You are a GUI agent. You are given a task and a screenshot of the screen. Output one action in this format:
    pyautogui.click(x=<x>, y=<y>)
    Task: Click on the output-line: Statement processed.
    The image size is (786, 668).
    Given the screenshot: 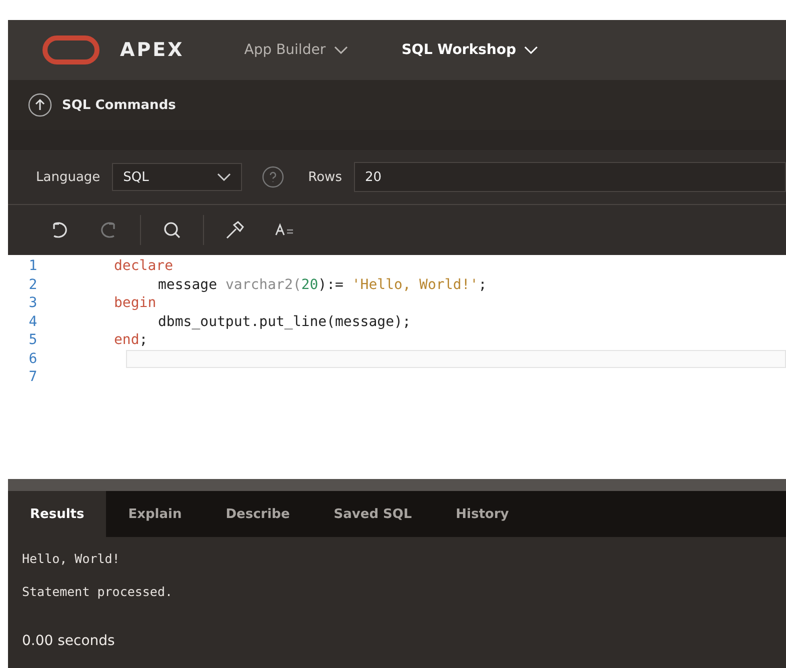 What is the action you would take?
    pyautogui.click(x=98, y=591)
    